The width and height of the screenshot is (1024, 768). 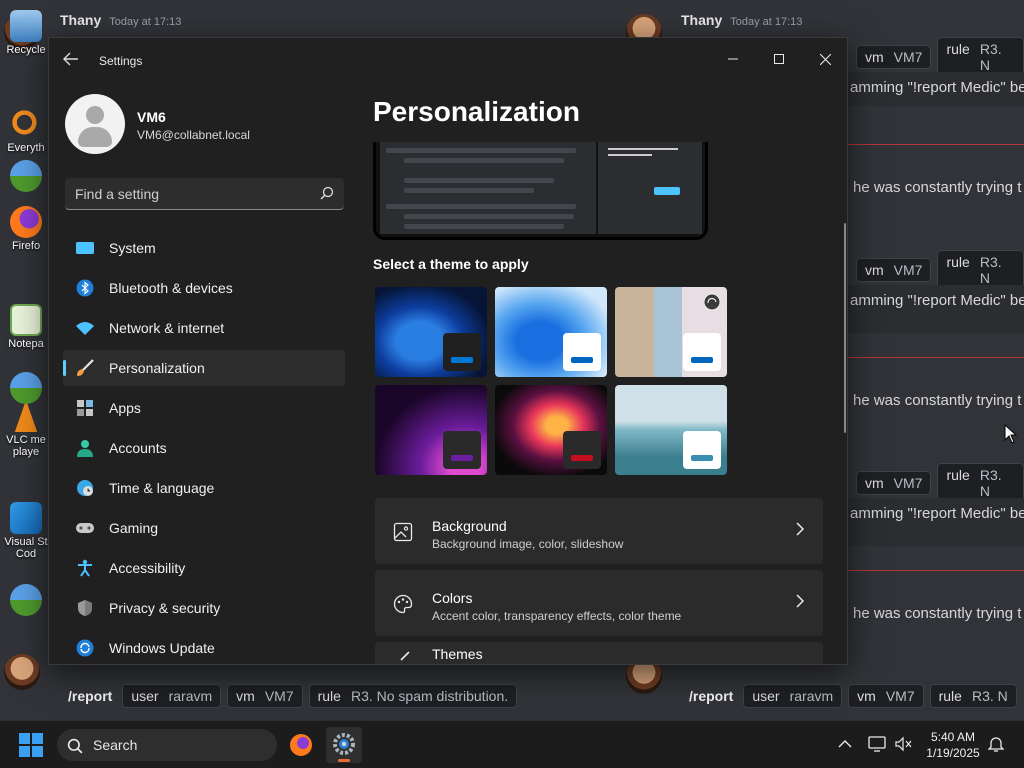 I want to click on close-button, so click(x=824, y=59).